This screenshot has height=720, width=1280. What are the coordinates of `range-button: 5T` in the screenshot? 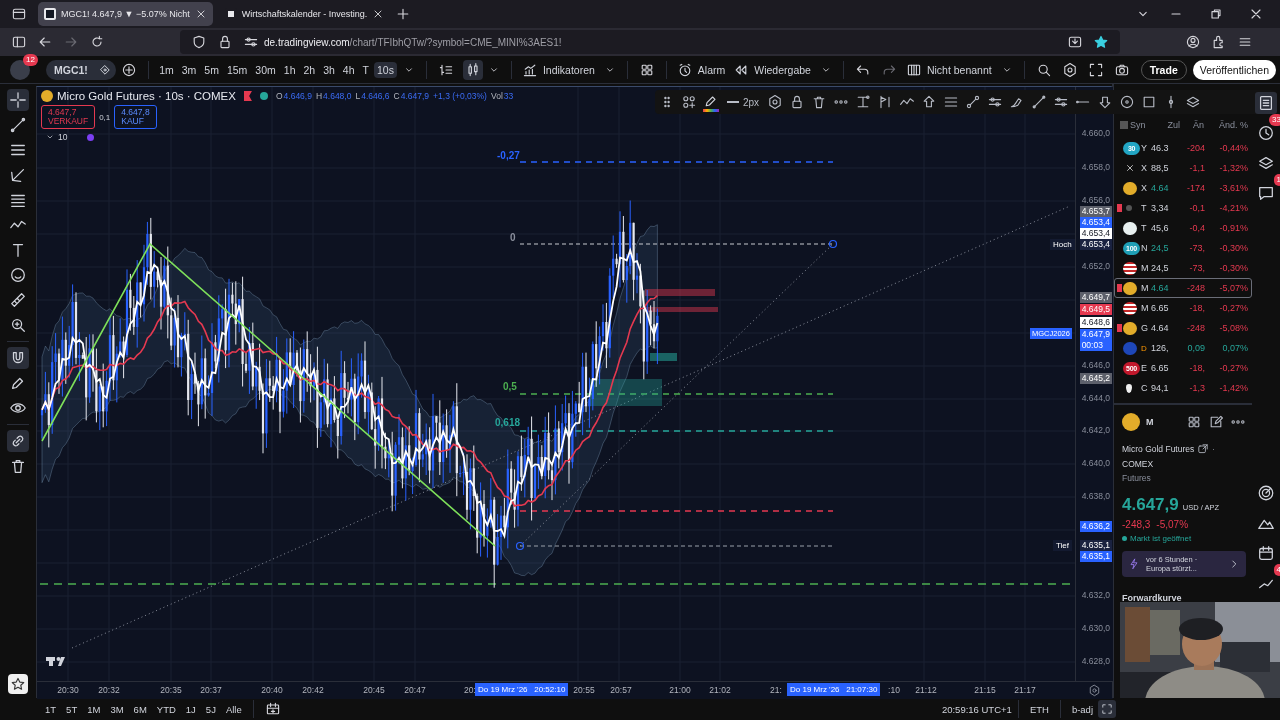 It's located at (72, 709).